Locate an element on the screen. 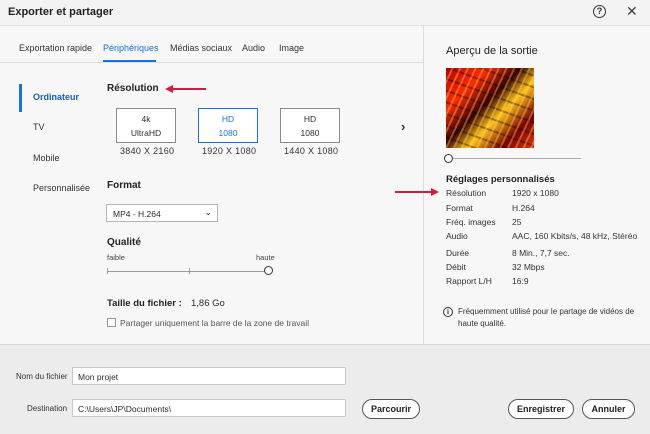 The width and height of the screenshot is (650, 434). close-icon: ✕ is located at coordinates (632, 11).